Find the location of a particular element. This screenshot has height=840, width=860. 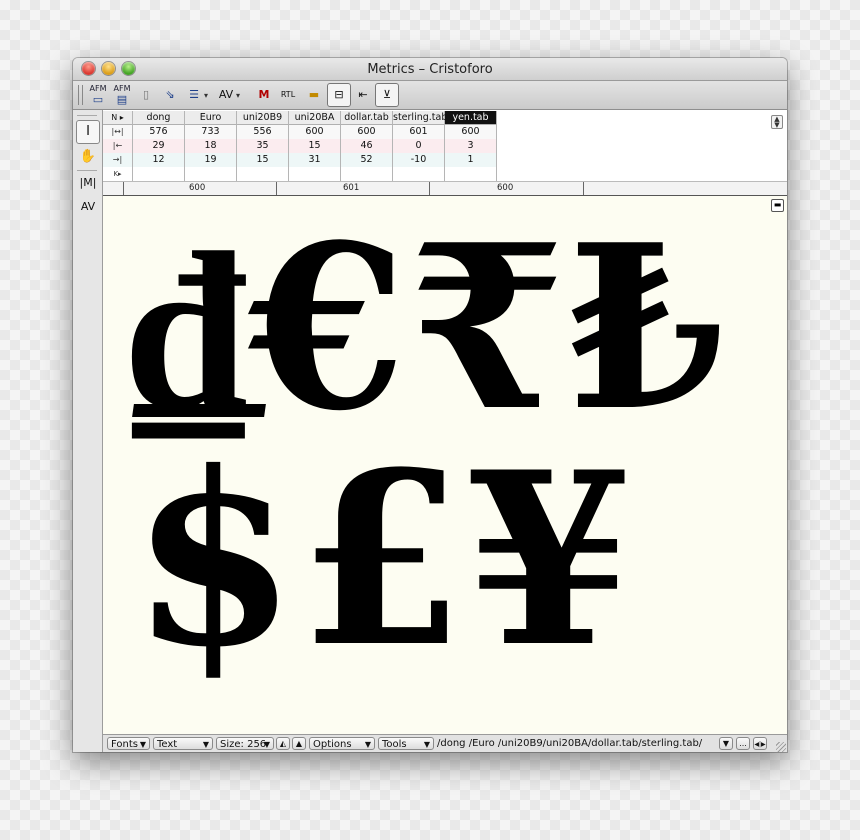

width-ruler: 600 601 600 is located at coordinates (445, 188).